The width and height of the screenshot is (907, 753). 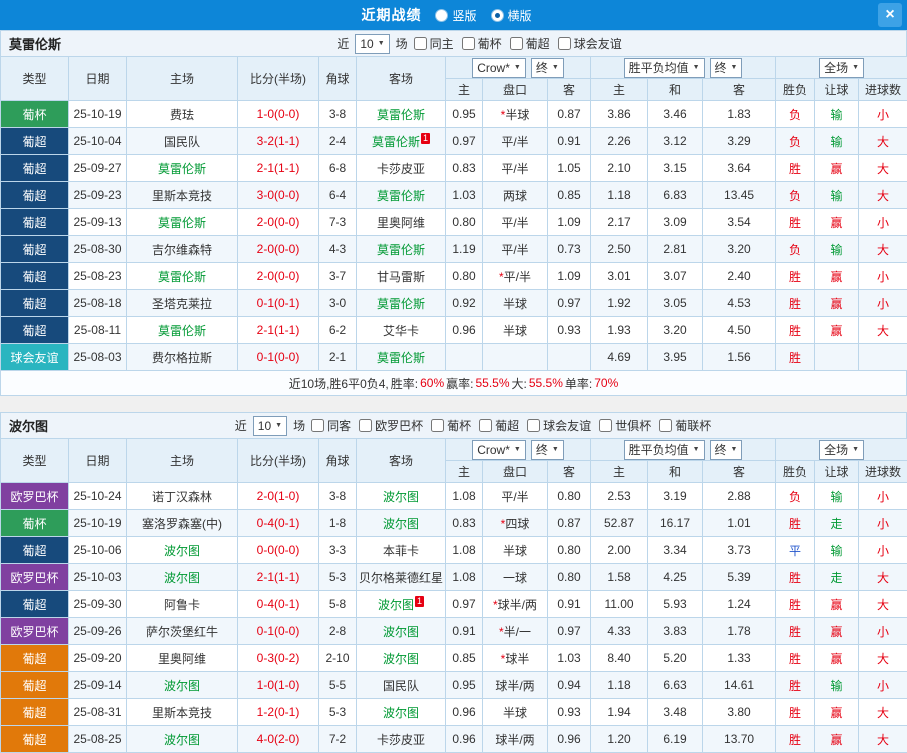 What do you see at coordinates (331, 425) in the screenshot?
I see `filter-checkbox: 同客` at bounding box center [331, 425].